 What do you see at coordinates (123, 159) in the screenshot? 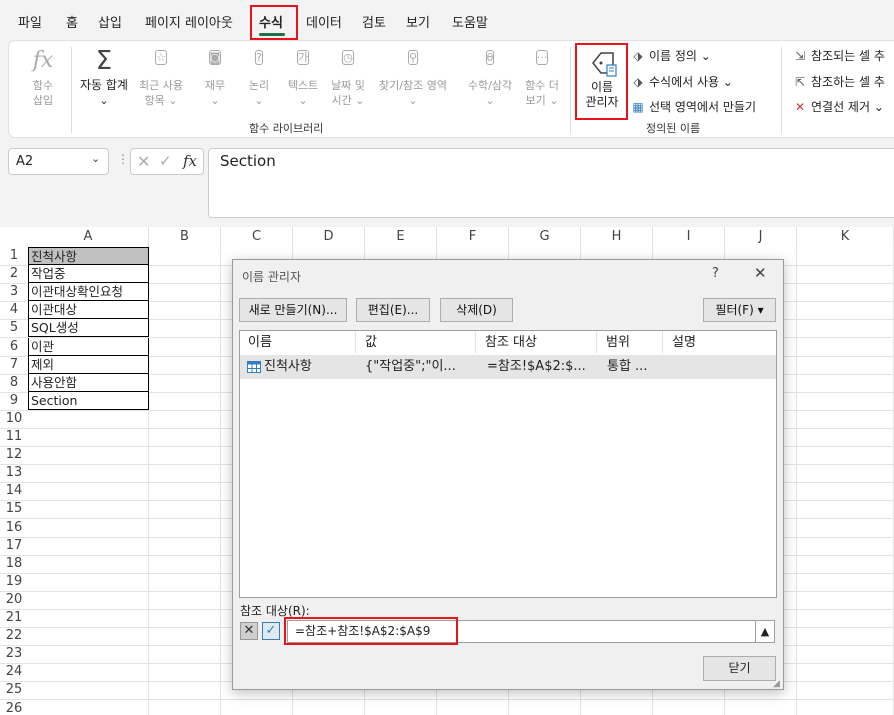
I see `drag-handle-icon: ⋮` at bounding box center [123, 159].